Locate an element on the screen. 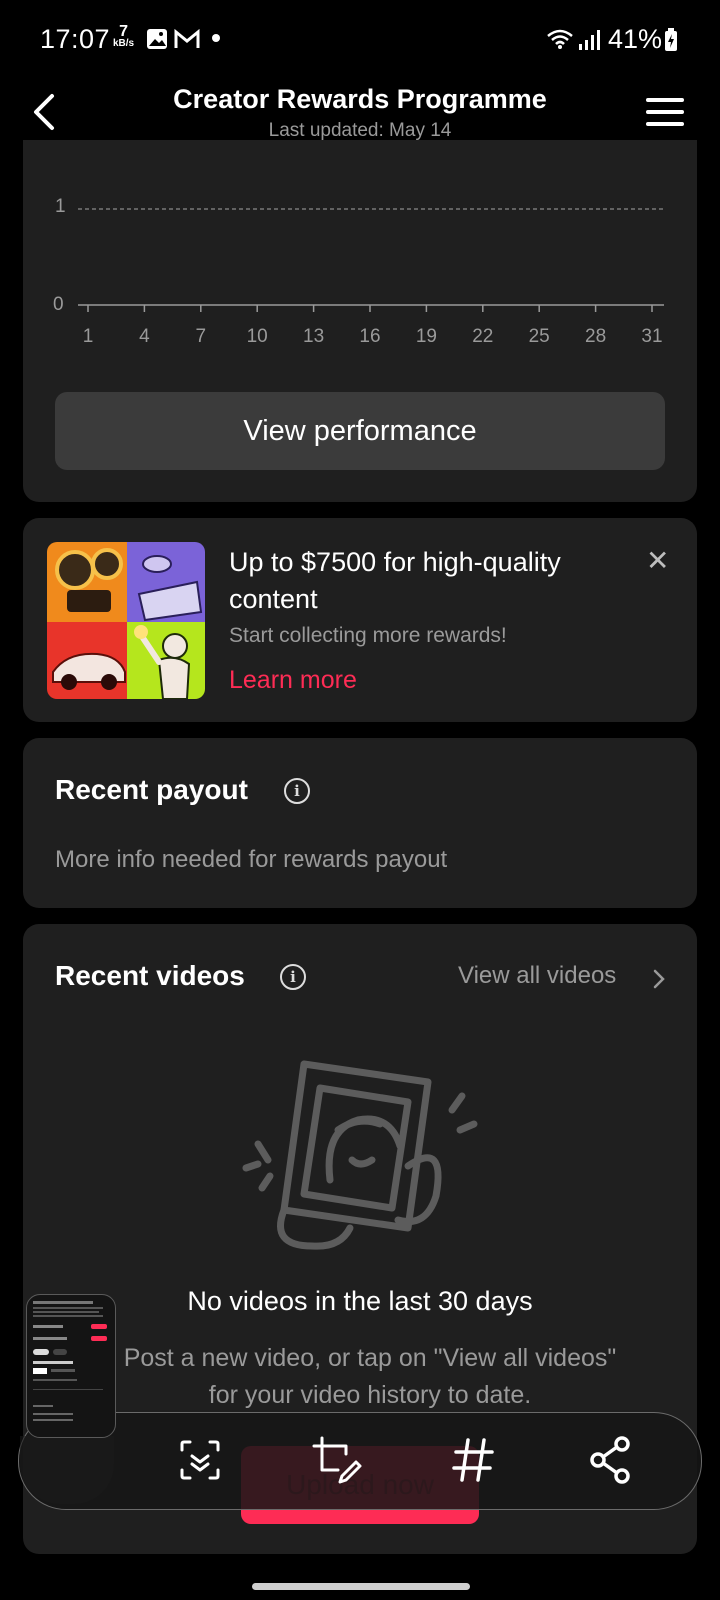  close-icon: ✕ is located at coordinates (657, 560).